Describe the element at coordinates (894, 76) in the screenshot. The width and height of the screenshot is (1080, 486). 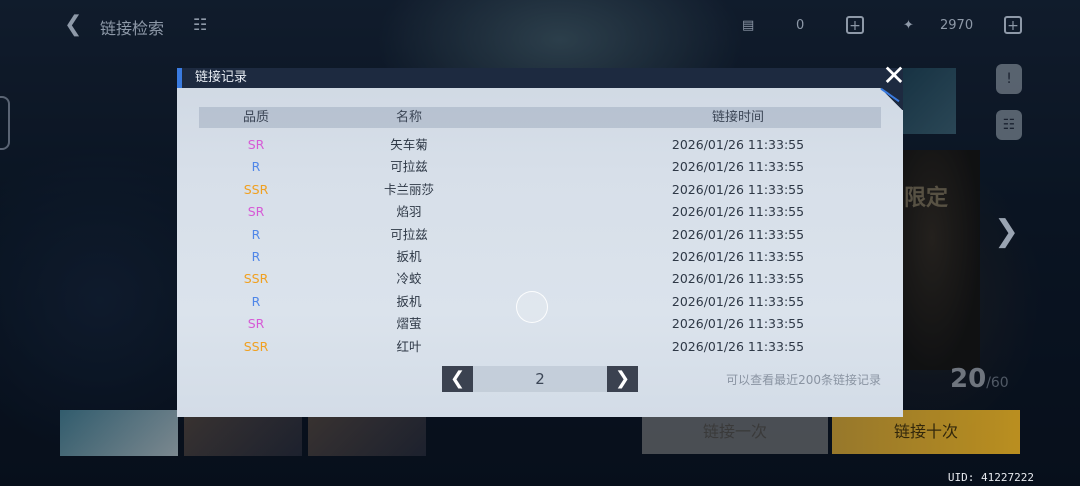
I see `close-icon: ✕` at that location.